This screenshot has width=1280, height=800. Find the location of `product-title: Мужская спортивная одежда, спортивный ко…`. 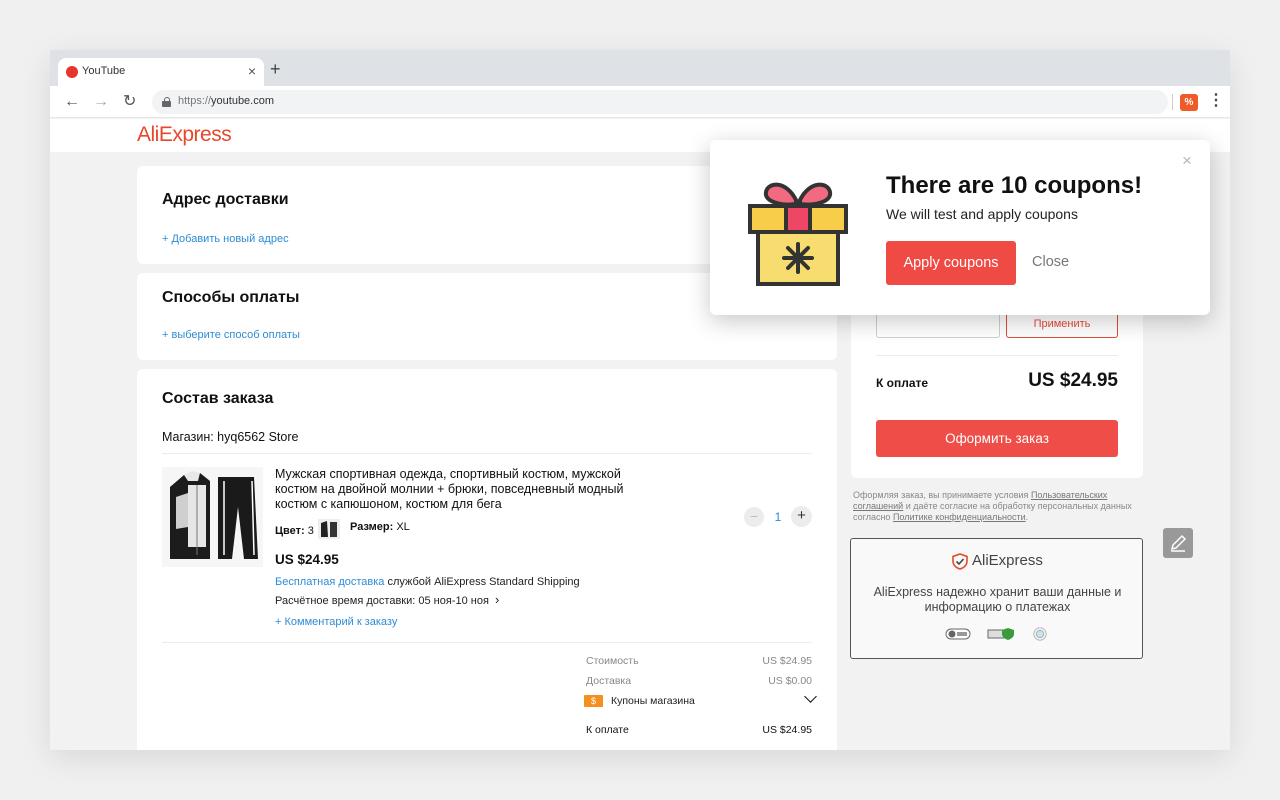

product-title: Мужская спортивная одежда, спортивный ко… is located at coordinates (467, 489).